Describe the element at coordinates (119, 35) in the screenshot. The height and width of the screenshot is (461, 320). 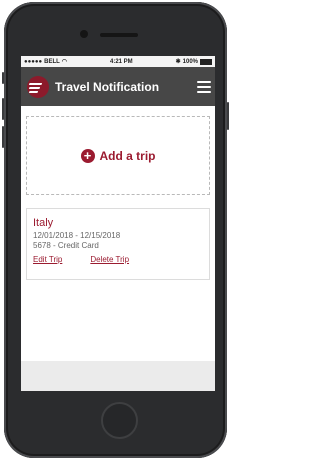
I see `earpiece-speaker` at that location.